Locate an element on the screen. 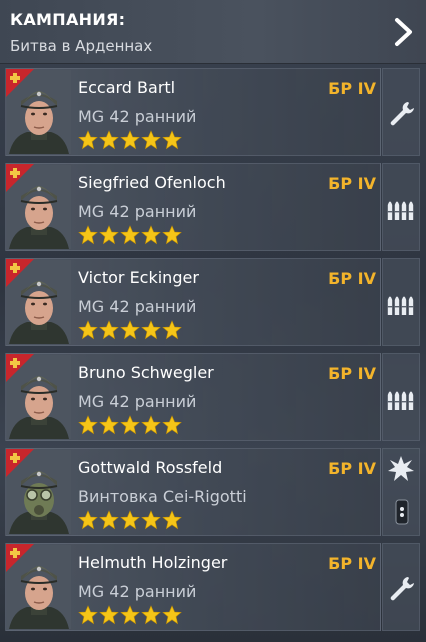 Image resolution: width=426 pixels, height=642 pixels. grenade-slot-icon is located at coordinates (402, 512).